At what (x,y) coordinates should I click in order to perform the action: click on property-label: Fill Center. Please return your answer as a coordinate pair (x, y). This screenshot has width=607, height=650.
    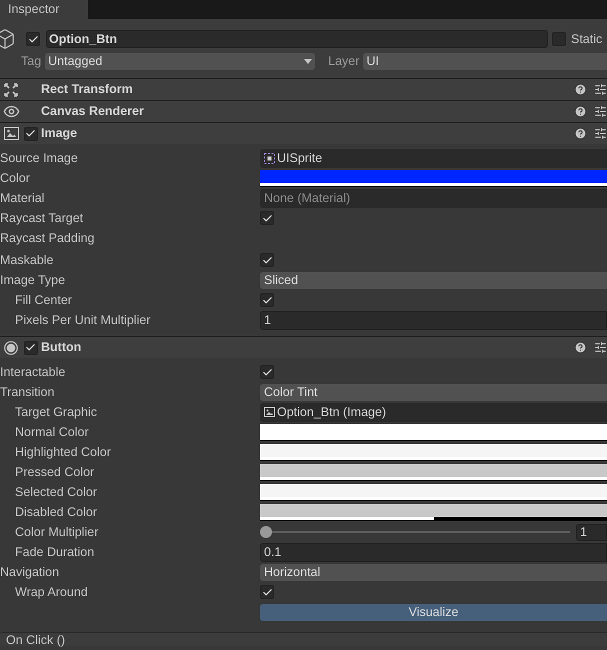
    Looking at the image, I should click on (43, 300).